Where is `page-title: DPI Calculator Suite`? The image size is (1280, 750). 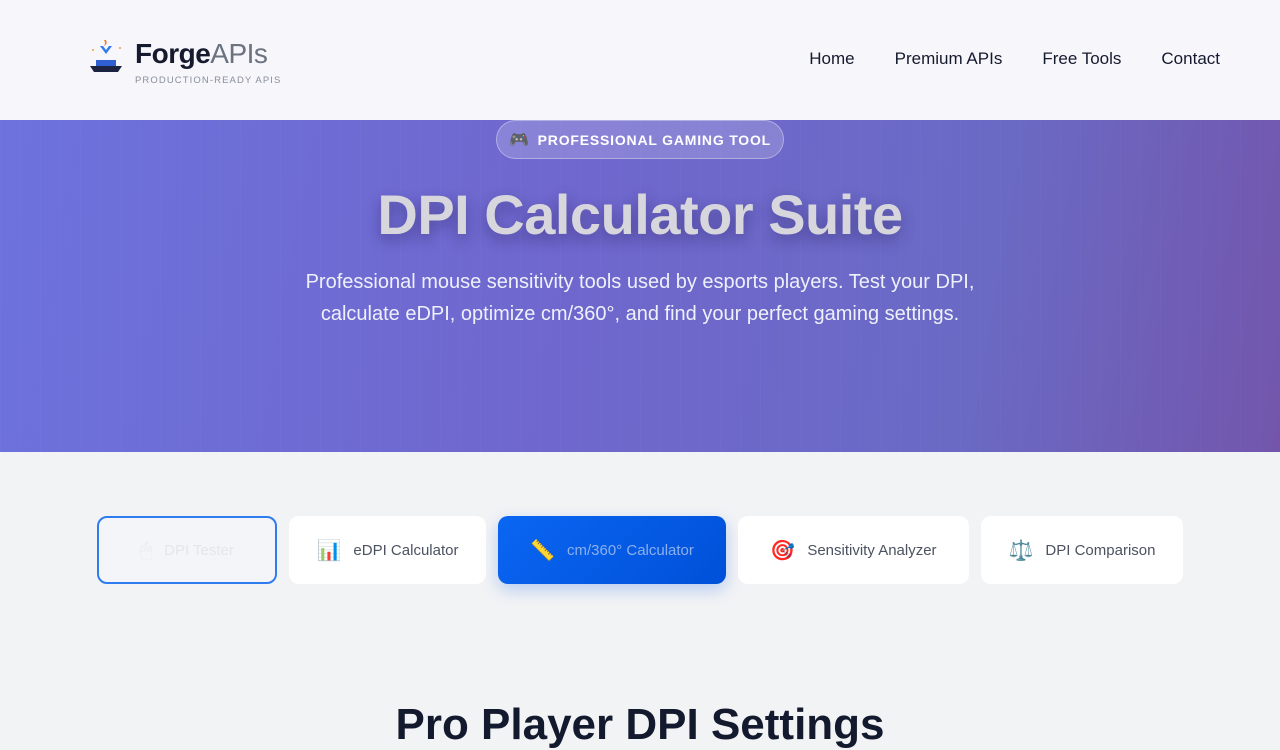
page-title: DPI Calculator Suite is located at coordinates (640, 214).